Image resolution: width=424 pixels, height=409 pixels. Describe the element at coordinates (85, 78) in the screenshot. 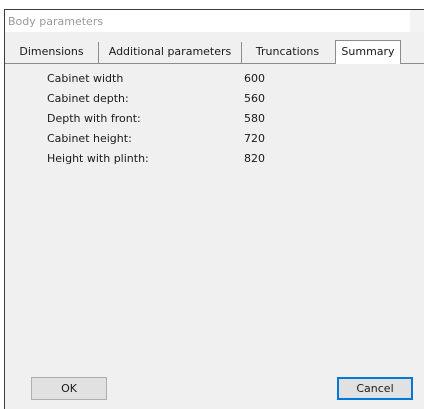

I see `summary-label: Cabinet width` at that location.